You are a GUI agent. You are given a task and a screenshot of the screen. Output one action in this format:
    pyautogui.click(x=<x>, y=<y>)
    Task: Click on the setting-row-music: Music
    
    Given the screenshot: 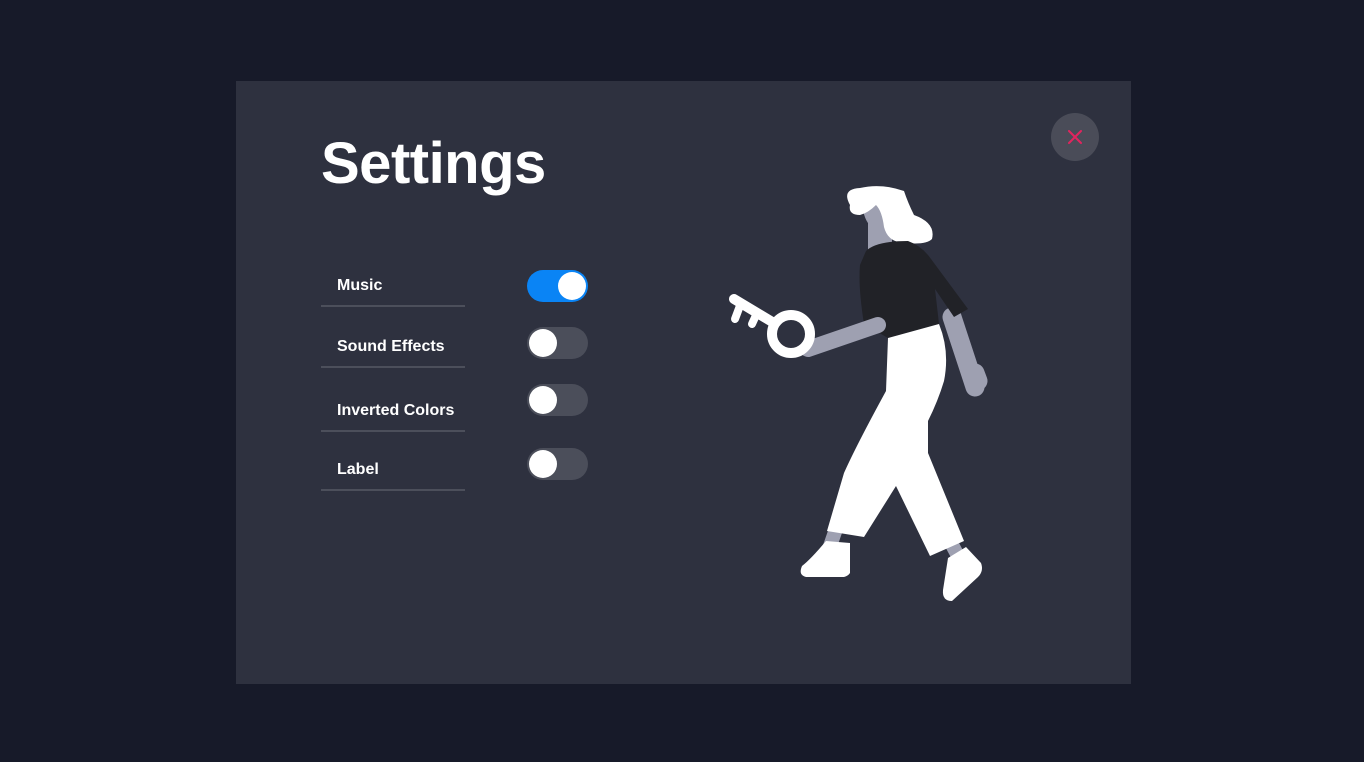 What is the action you would take?
    pyautogui.click(x=455, y=287)
    